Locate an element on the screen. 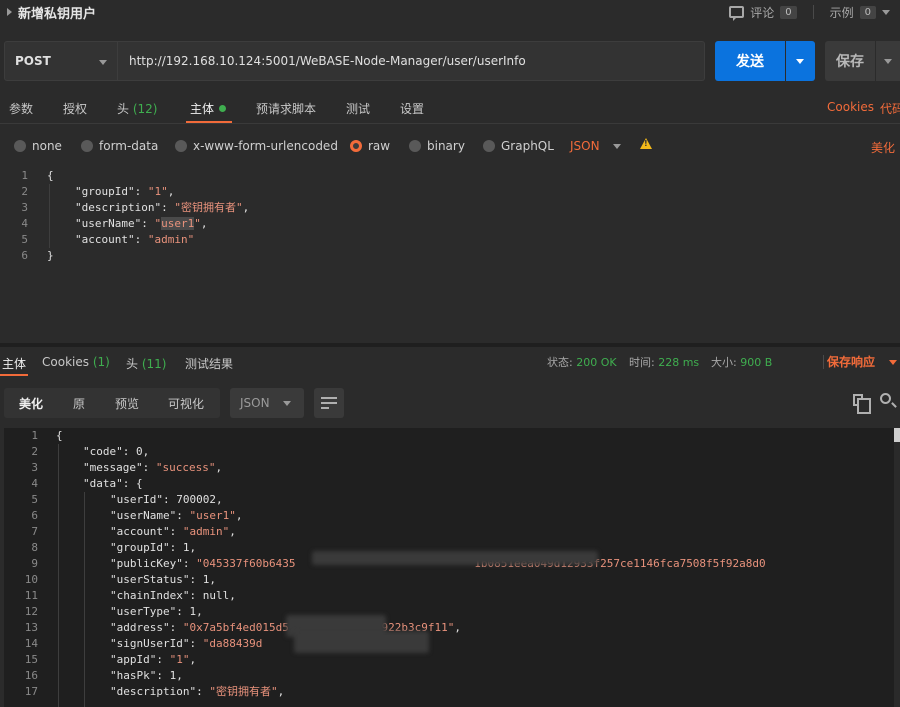 This screenshot has height=707, width=900. code-line: 10 "userStatus": 1, is located at coordinates (452, 580).